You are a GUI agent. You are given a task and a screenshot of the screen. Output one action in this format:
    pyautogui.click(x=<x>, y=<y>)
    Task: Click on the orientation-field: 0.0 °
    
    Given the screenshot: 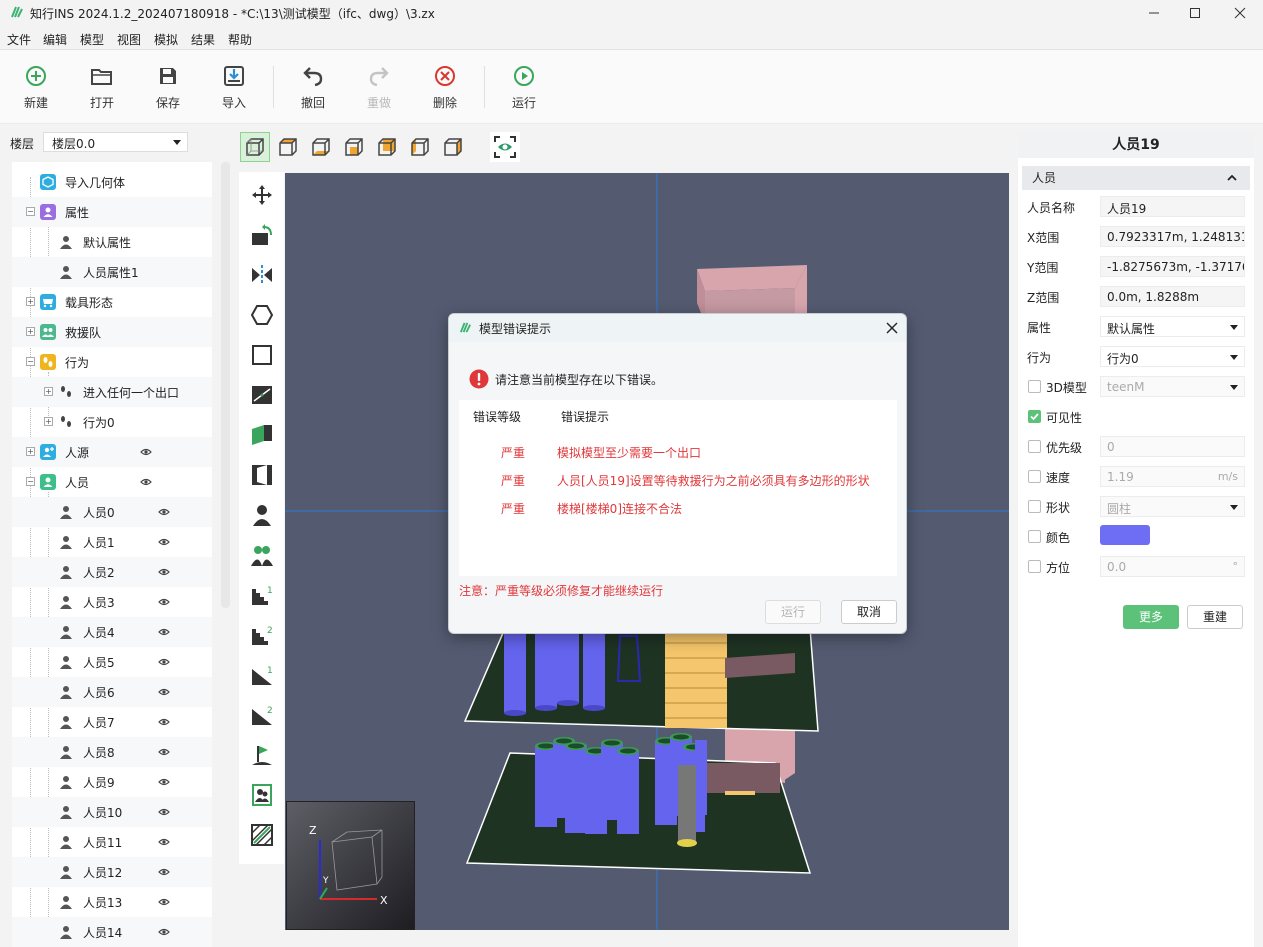 What is the action you would take?
    pyautogui.click(x=1172, y=566)
    